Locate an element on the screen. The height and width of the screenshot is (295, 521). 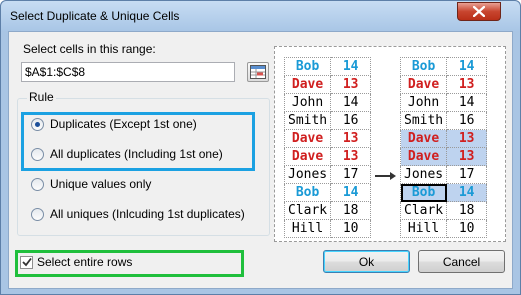
radio-unique-values-only: Unique values only is located at coordinates (91, 184).